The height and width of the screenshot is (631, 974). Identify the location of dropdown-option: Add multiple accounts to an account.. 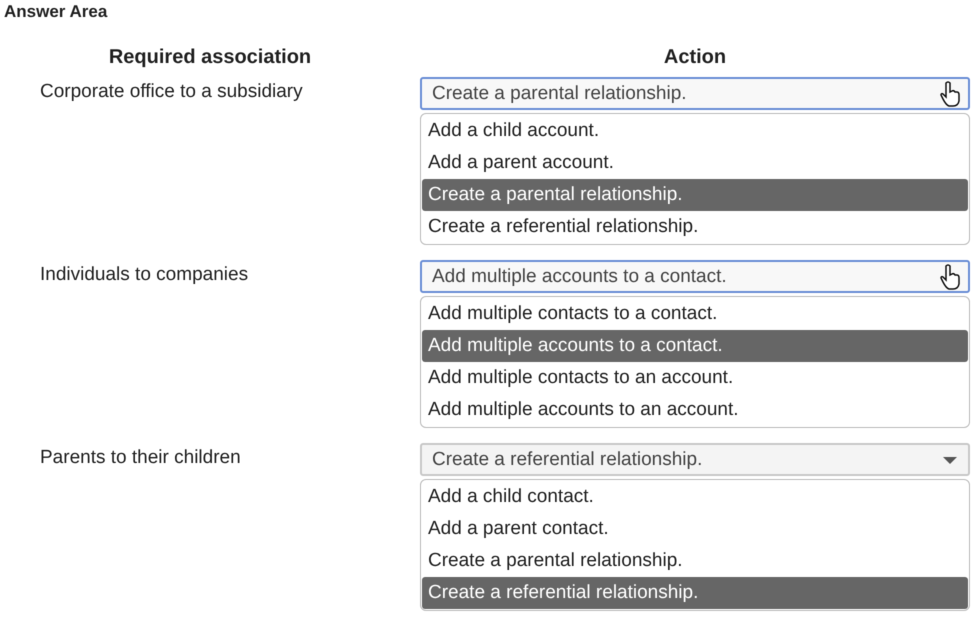
(695, 410).